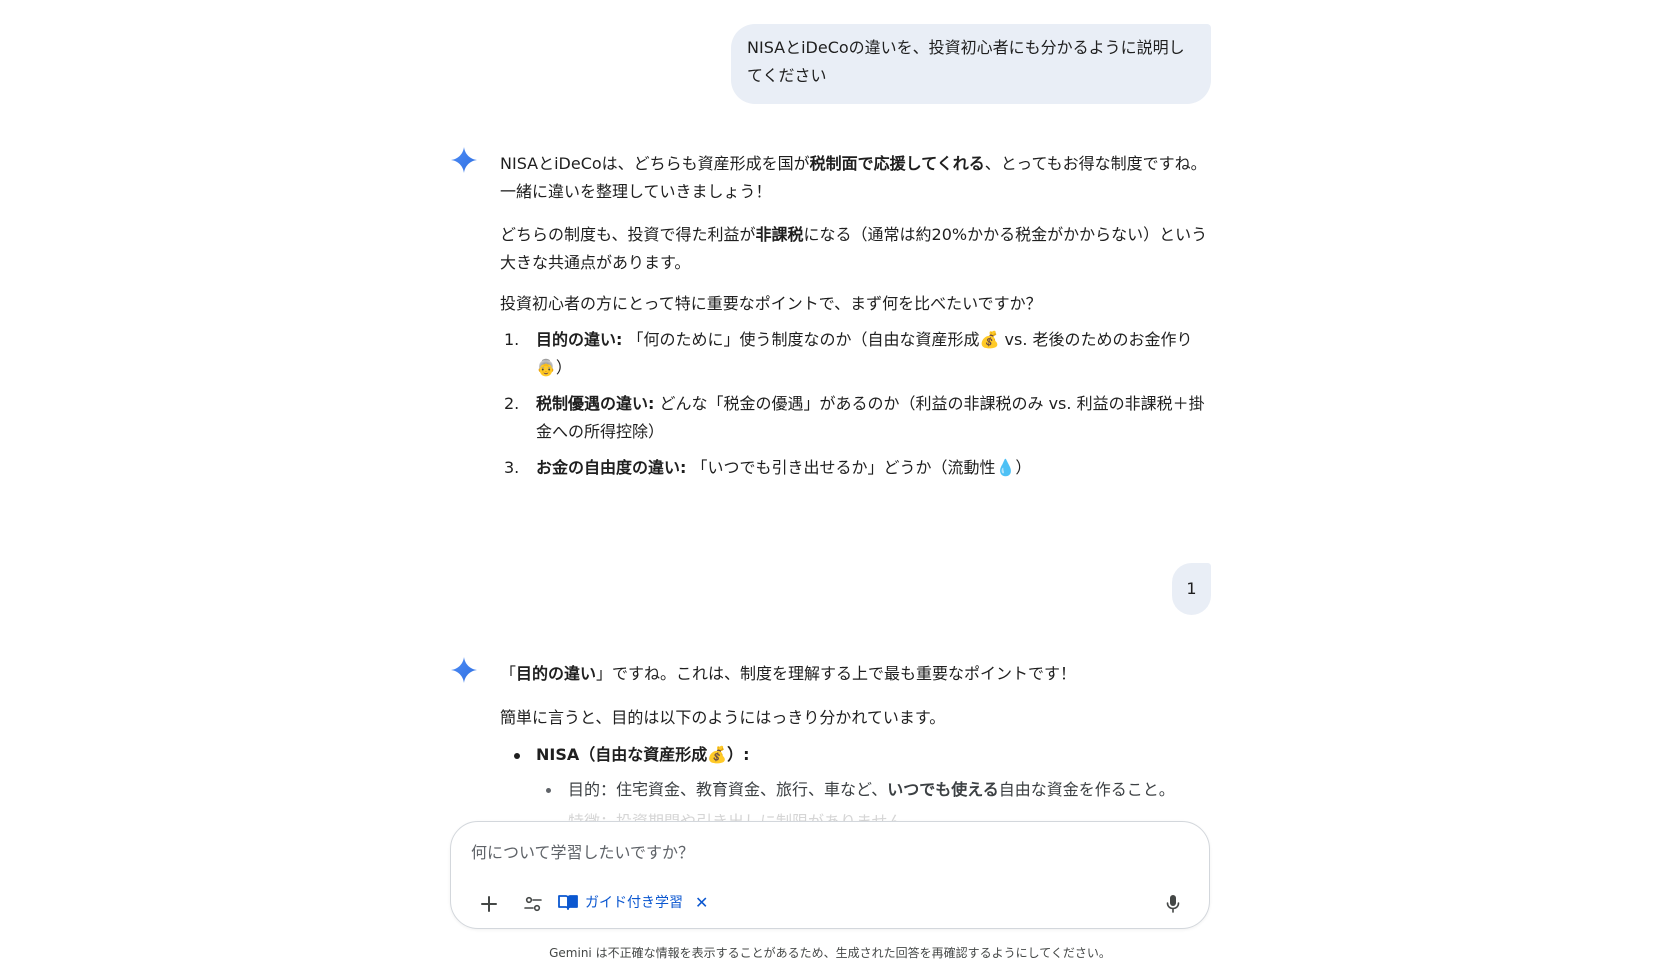 The image size is (1653, 975). What do you see at coordinates (821, 852) in the screenshot?
I see `prompt-input` at bounding box center [821, 852].